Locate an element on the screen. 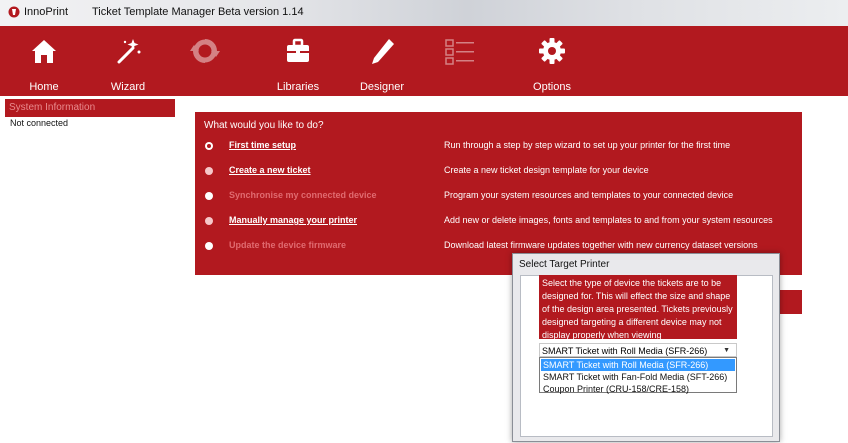 Image resolution: width=848 pixels, height=443 pixels. sync-icon is located at coordinates (205, 51).